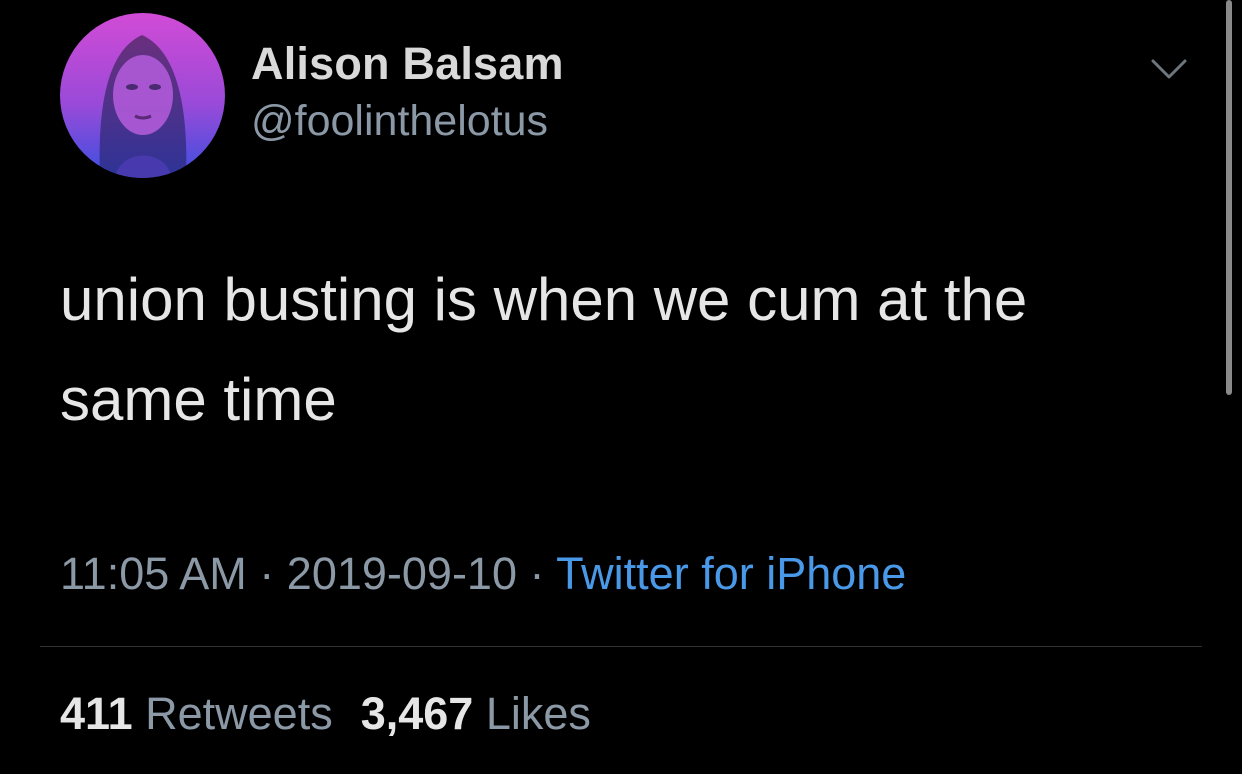 The width and height of the screenshot is (1242, 774). What do you see at coordinates (407, 64) in the screenshot?
I see `display-name: Alison Balsam` at bounding box center [407, 64].